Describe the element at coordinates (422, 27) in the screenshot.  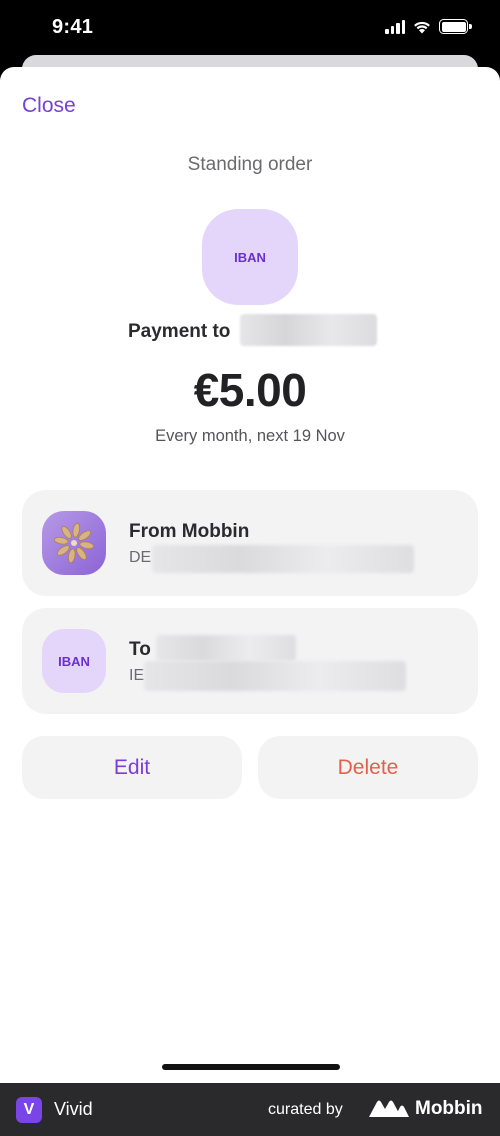
I see `wifi-icon` at that location.